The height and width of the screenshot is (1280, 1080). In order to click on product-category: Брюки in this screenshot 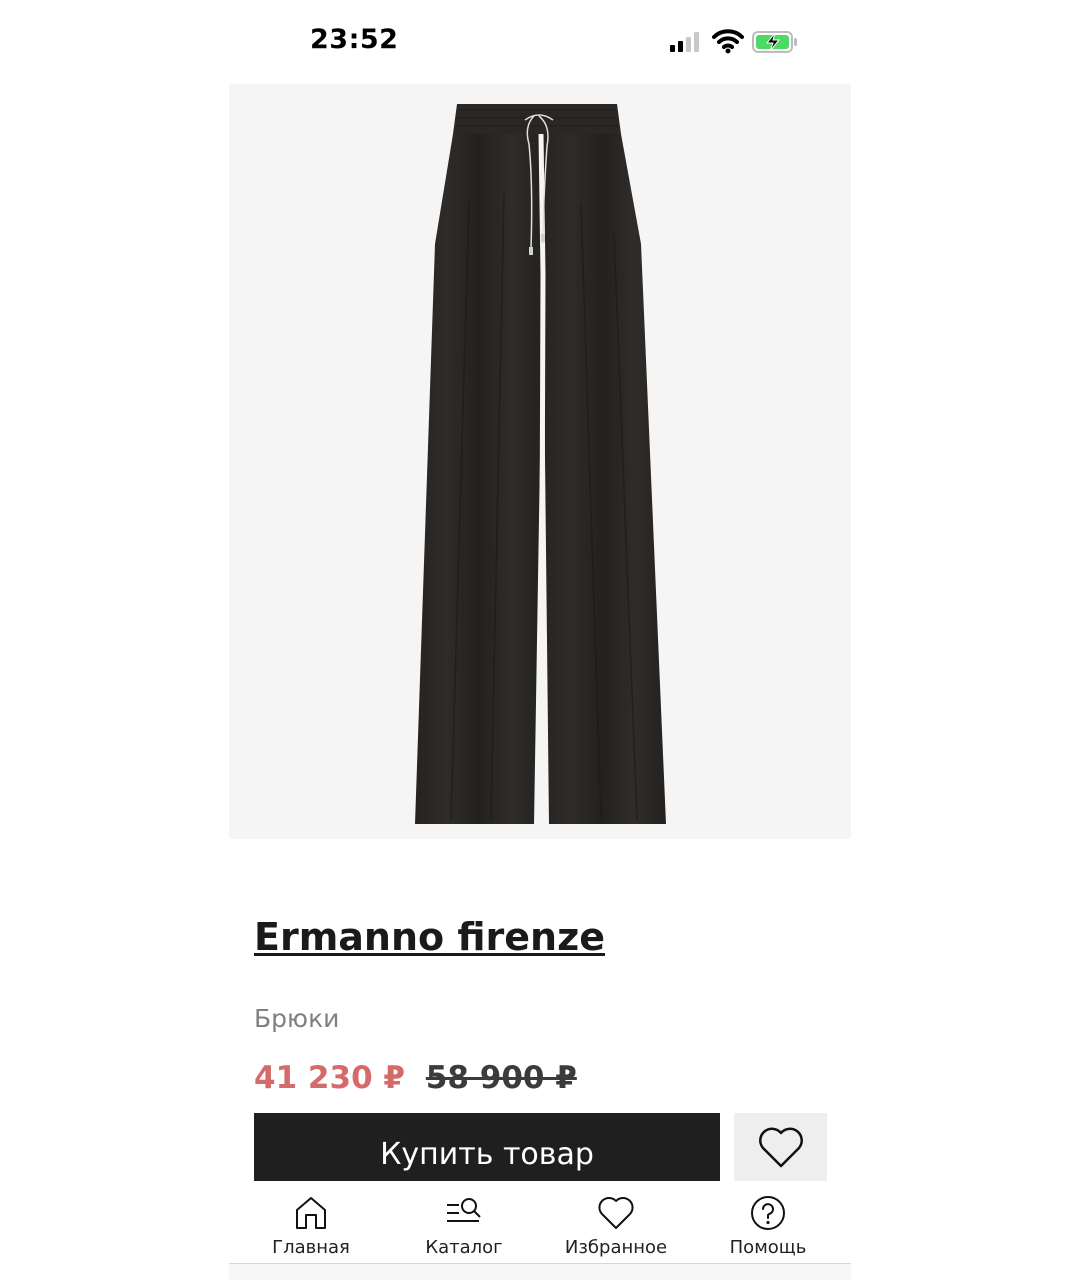, I will do `click(297, 1018)`.